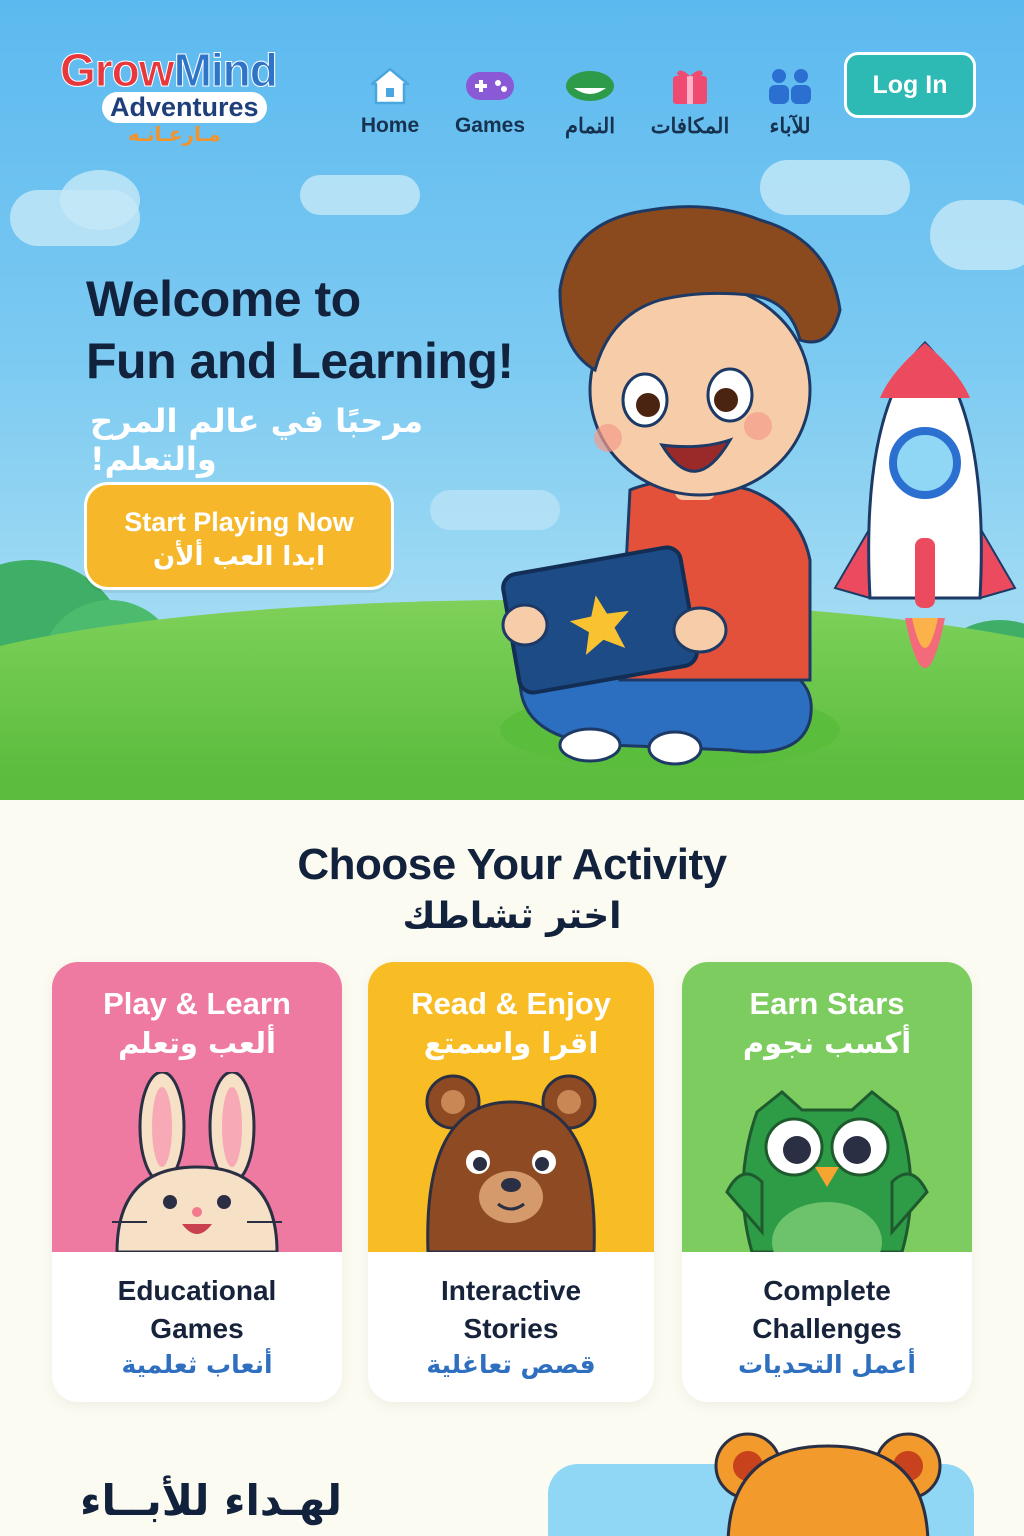 Image resolution: width=1024 pixels, height=1536 pixels. What do you see at coordinates (910, 85) in the screenshot?
I see `login-button: Log In` at bounding box center [910, 85].